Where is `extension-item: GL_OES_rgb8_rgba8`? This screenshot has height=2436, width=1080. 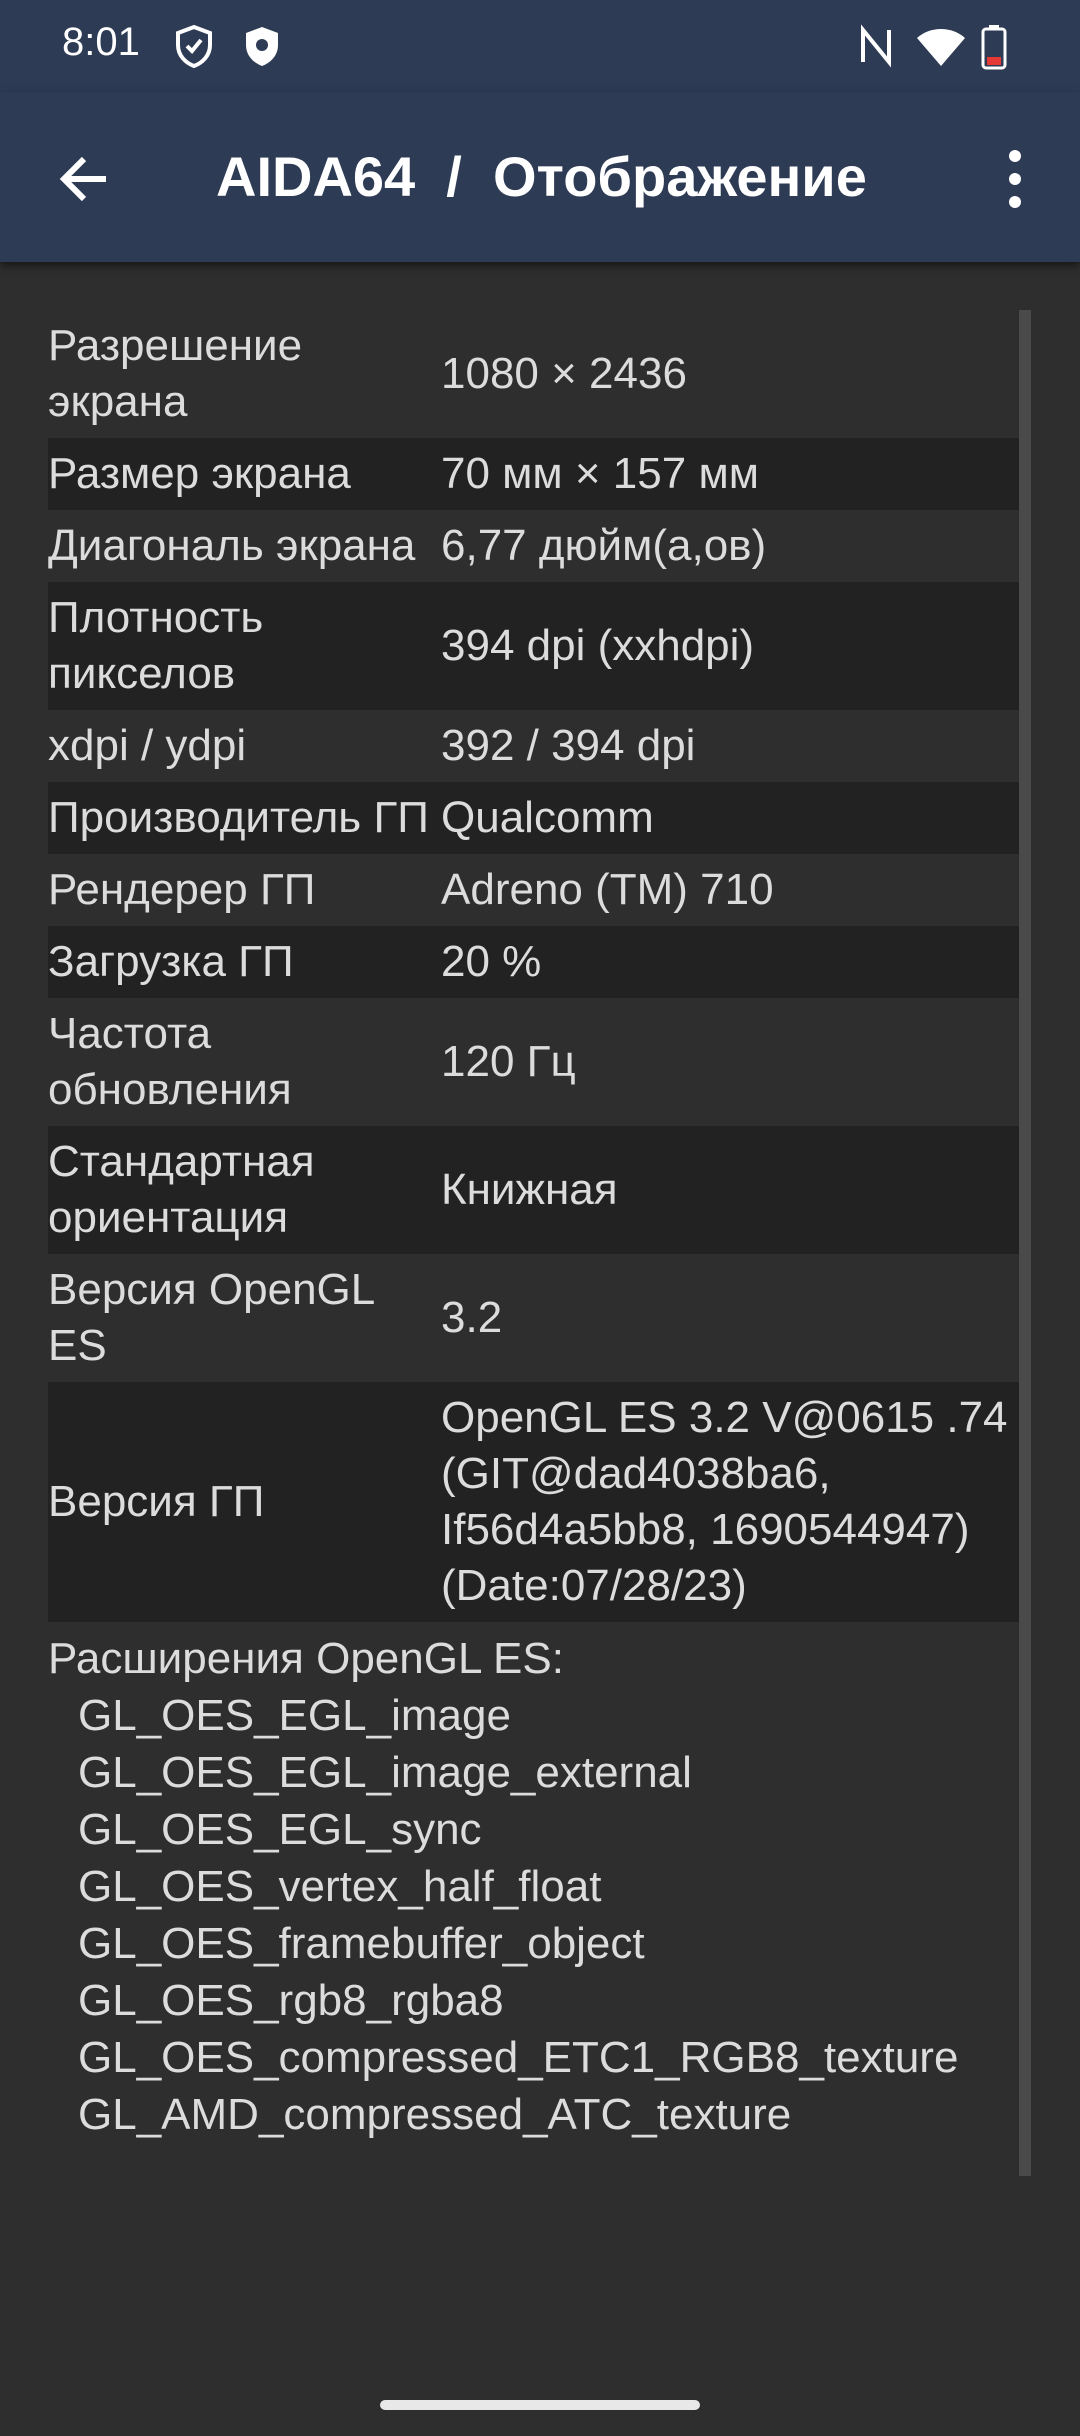
extension-item: GL_OES_rgb8_rgba8 is located at coordinates (291, 2000).